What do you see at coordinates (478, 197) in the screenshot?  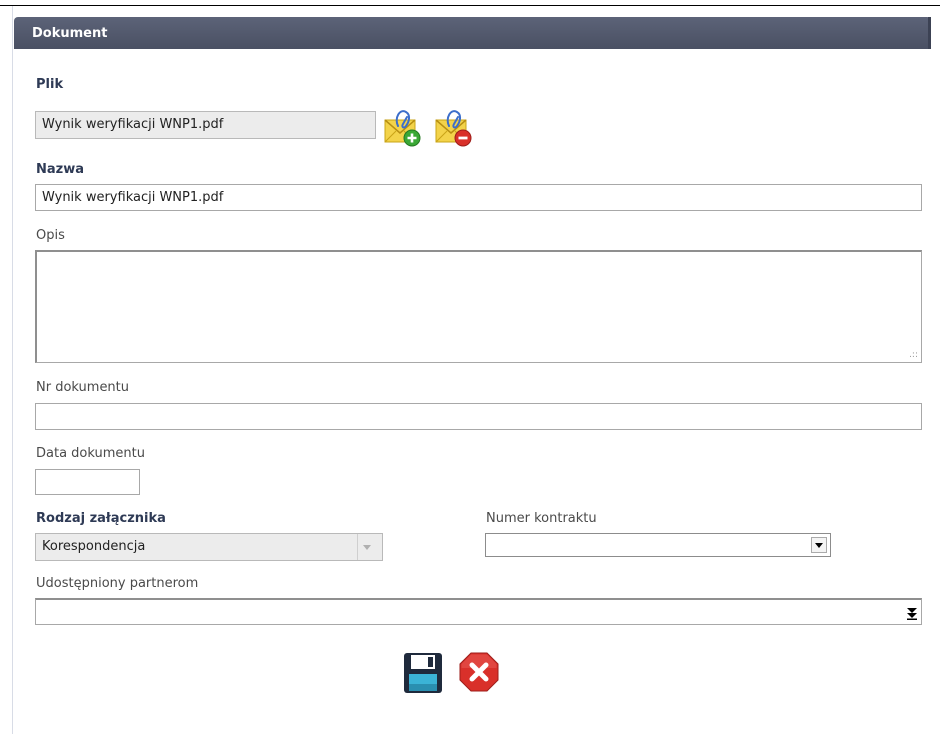 I see `nazwa-input: Wynik weryfikacji WNP1.pdf` at bounding box center [478, 197].